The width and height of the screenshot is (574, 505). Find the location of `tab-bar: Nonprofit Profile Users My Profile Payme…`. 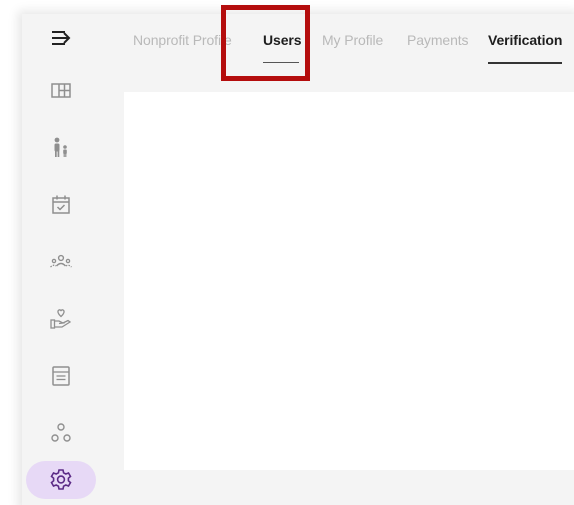

tab-bar: Nonprofit Profile Users My Profile Payme… is located at coordinates (337, 42).